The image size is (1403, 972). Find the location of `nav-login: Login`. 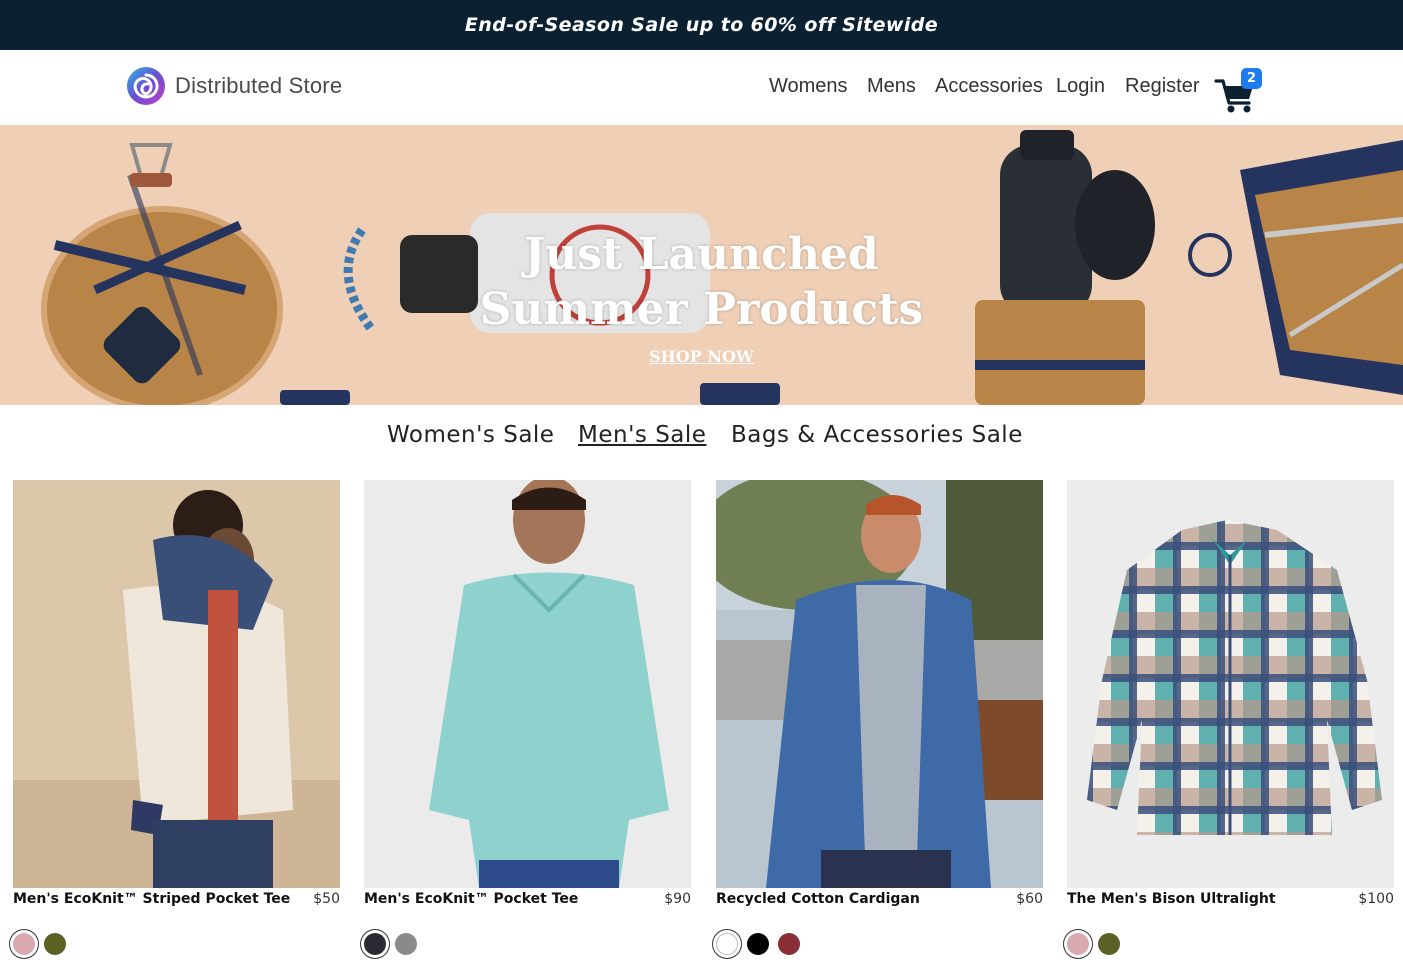

nav-login: Login is located at coordinates (1080, 86).